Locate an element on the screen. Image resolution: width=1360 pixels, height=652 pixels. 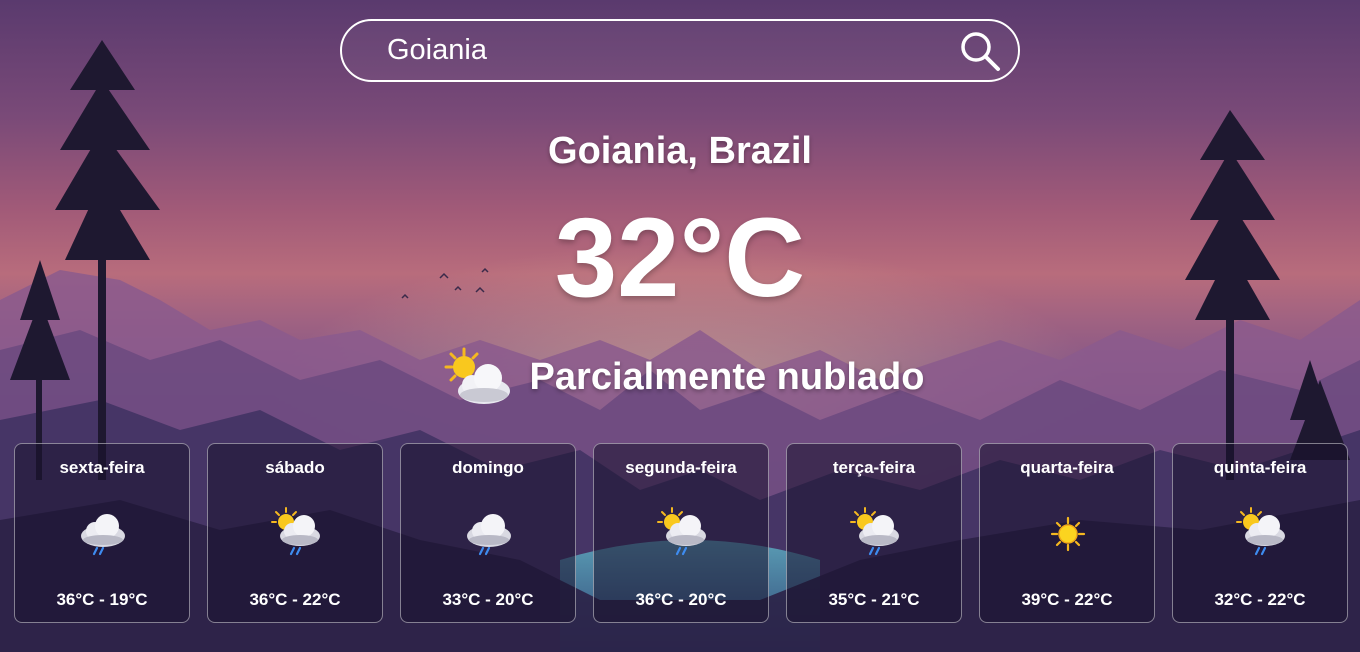
forecast-card: domingo 33°C - 20°C is located at coordinates (488, 533).